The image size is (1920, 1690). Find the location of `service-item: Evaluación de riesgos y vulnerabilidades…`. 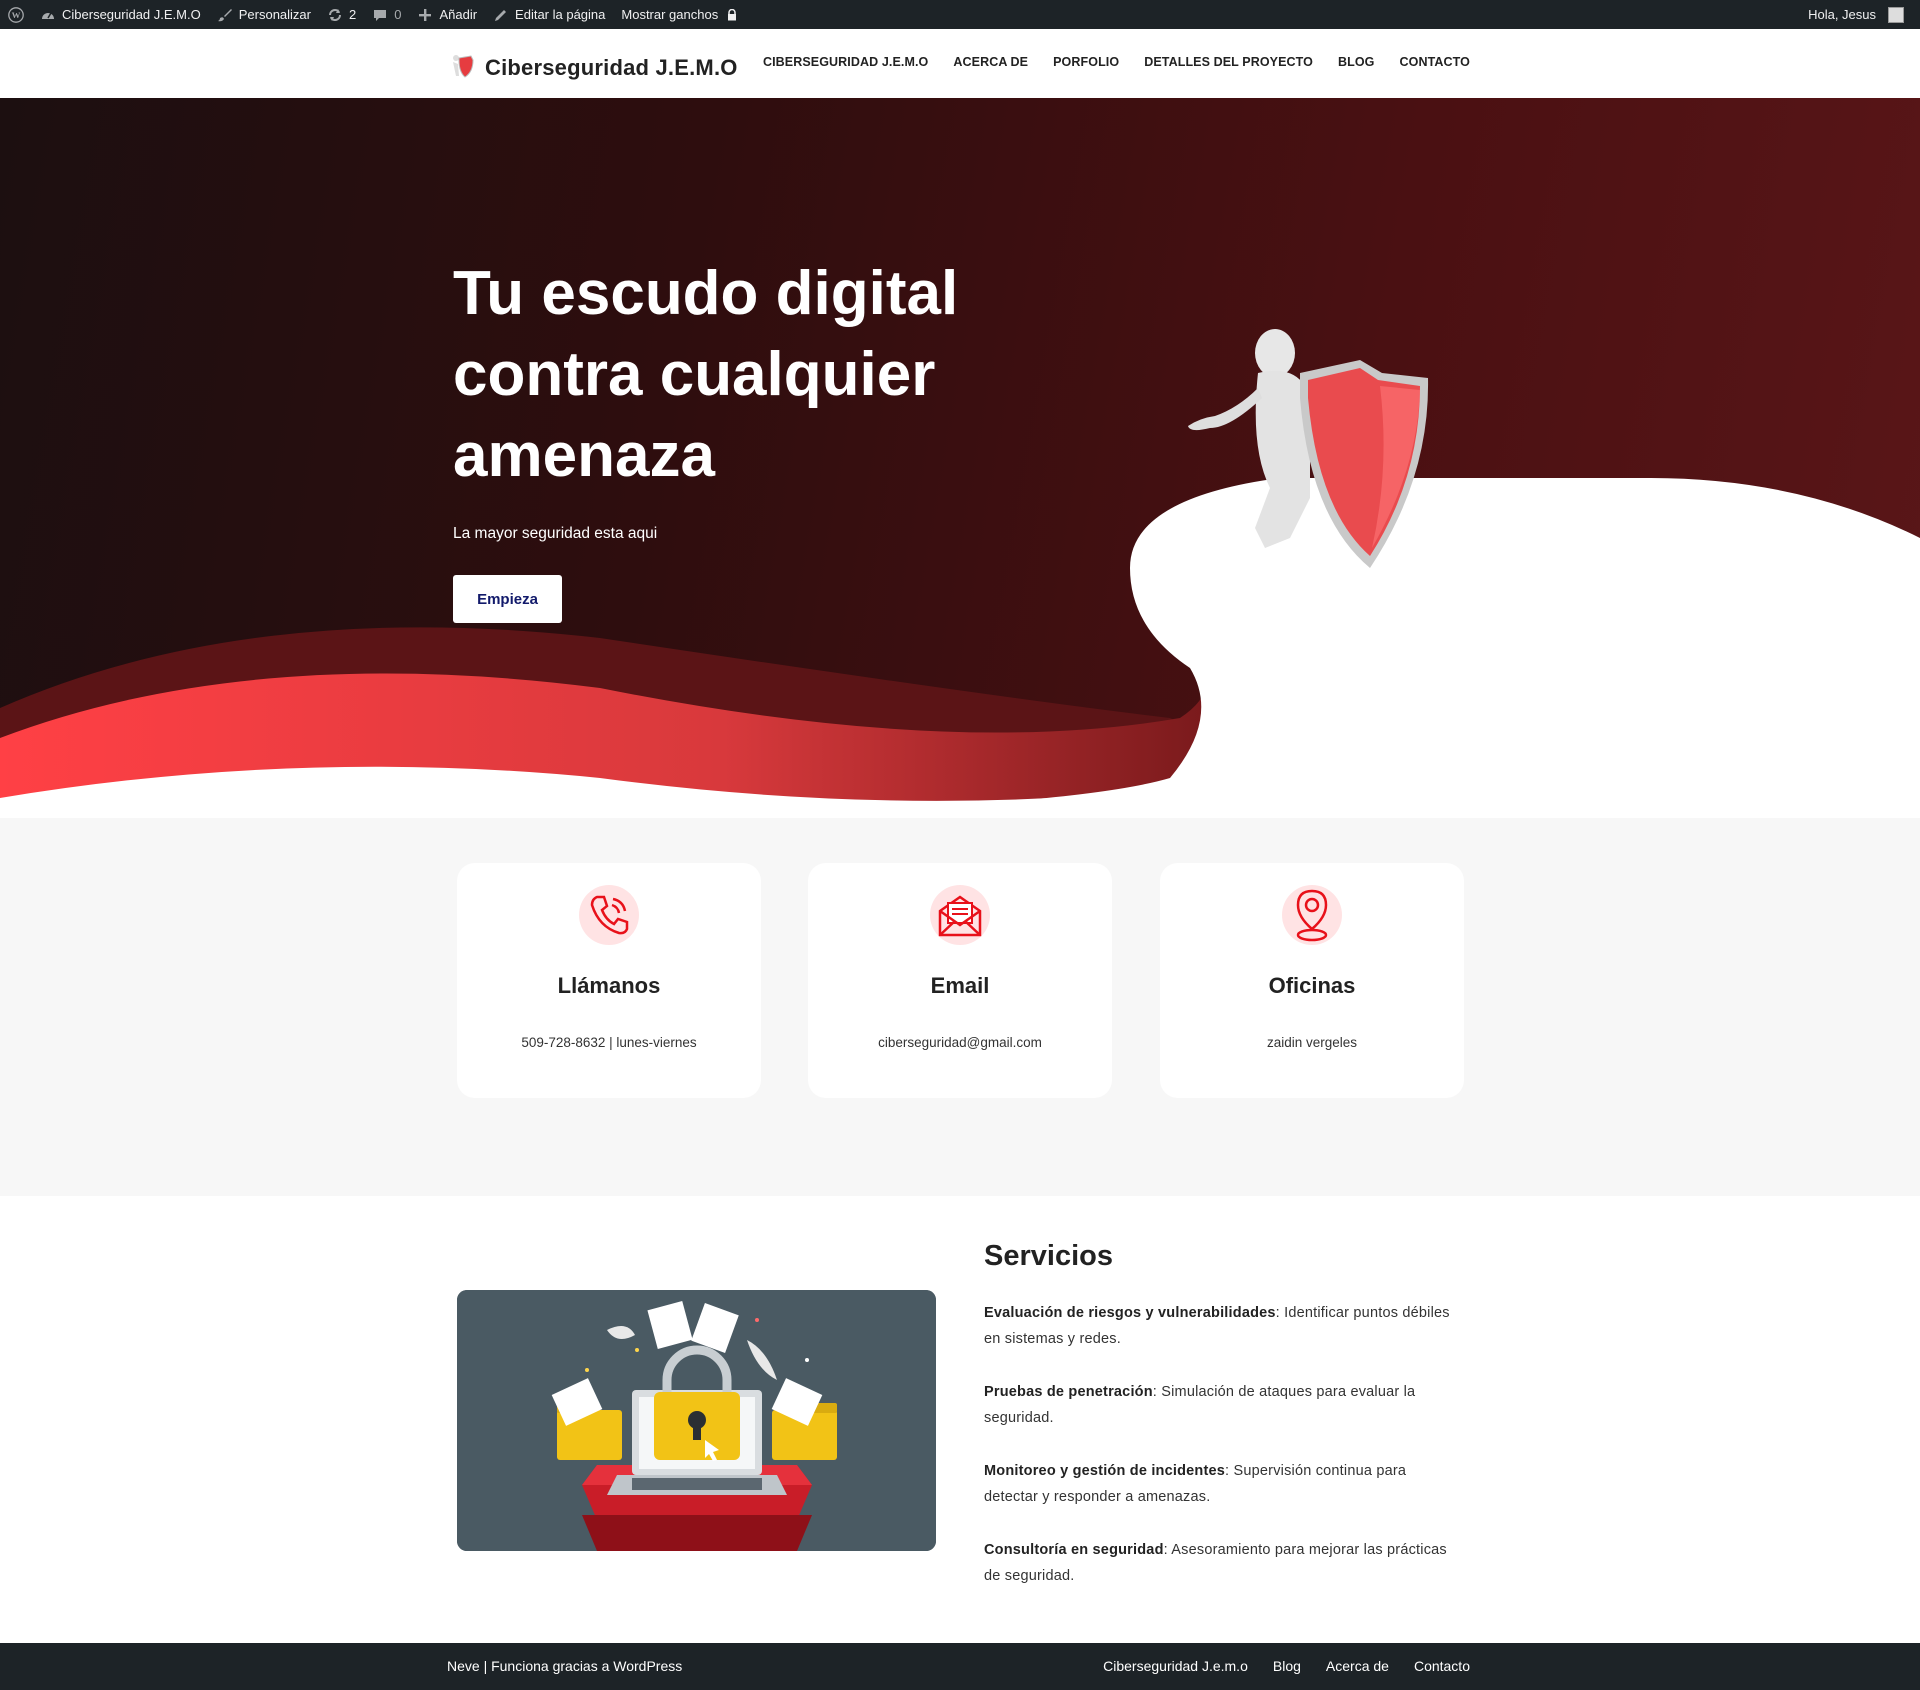

service-item: Evaluación de riesgos y vulnerabilidades… is located at coordinates (1224, 1326).